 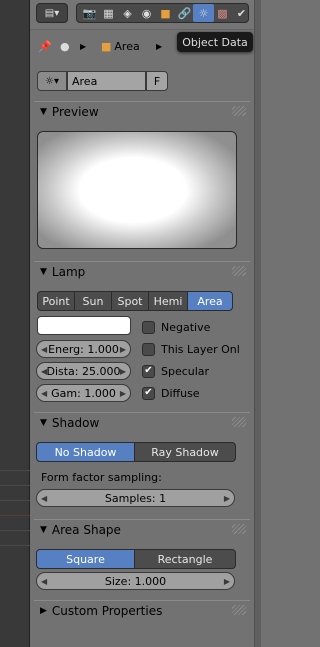 What do you see at coordinates (127, 13) in the screenshot?
I see `scene-icon: ◈` at bounding box center [127, 13].